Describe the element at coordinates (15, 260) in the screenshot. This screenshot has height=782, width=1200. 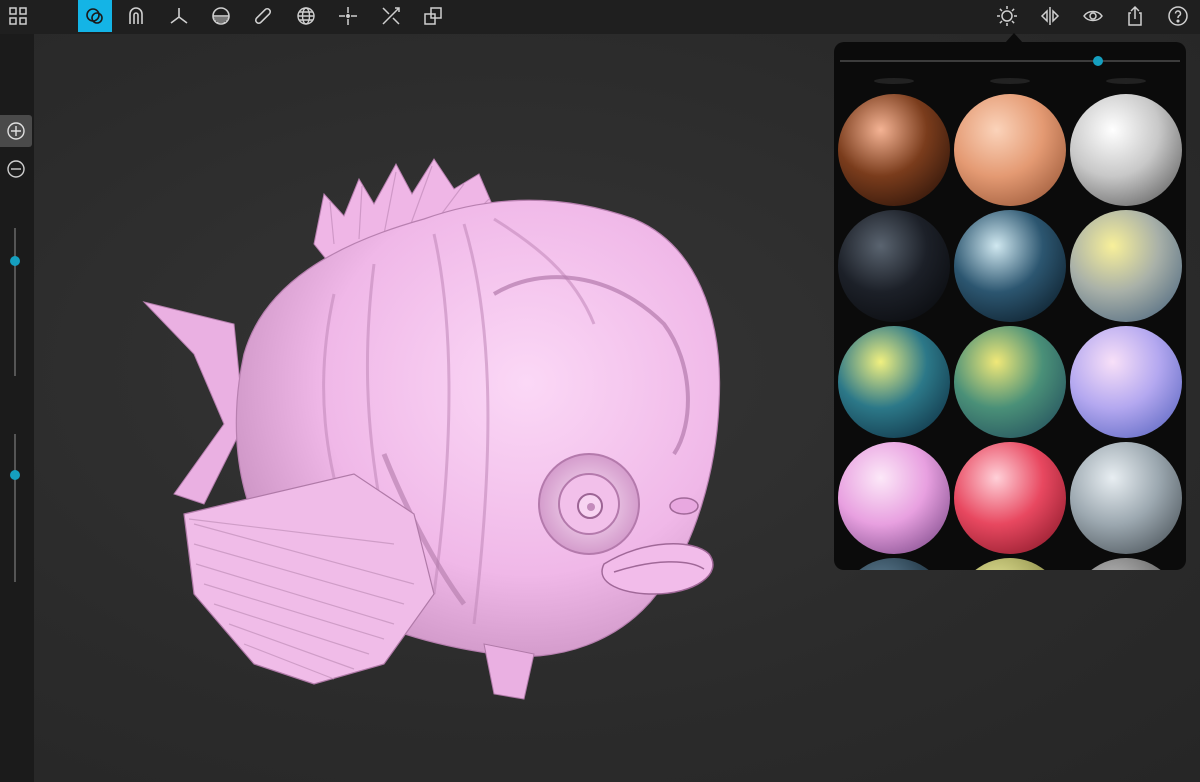
I see `brush-size-slider-knob` at that location.